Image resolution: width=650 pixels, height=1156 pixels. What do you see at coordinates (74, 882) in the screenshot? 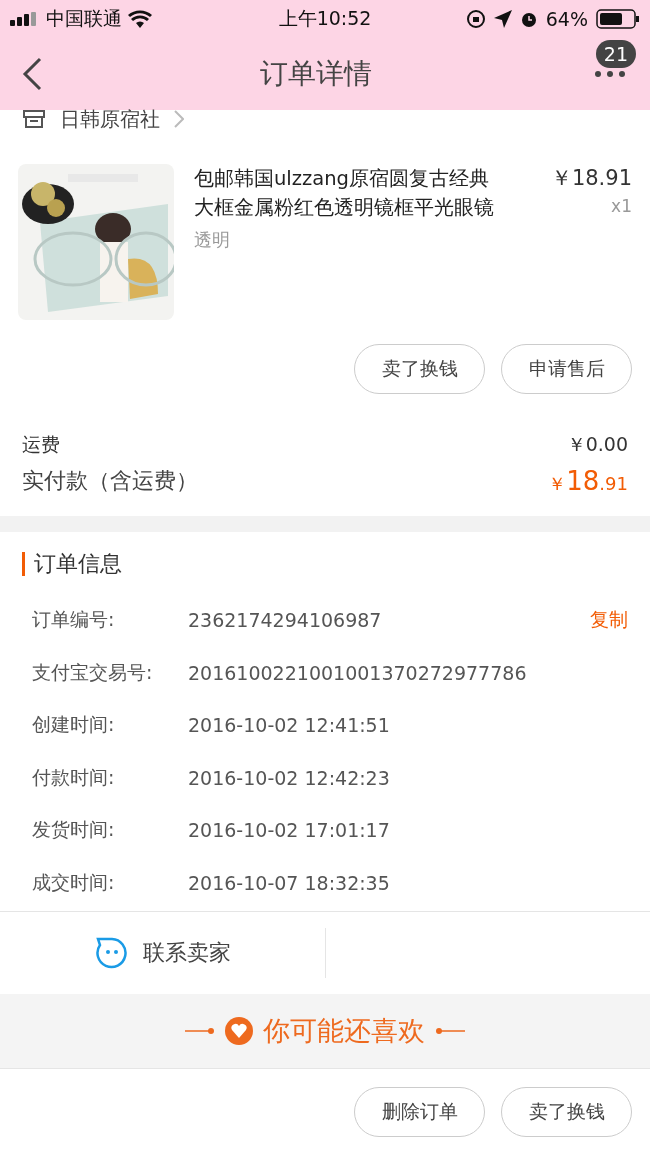
I see `info-label: 成交时间:` at bounding box center [74, 882].